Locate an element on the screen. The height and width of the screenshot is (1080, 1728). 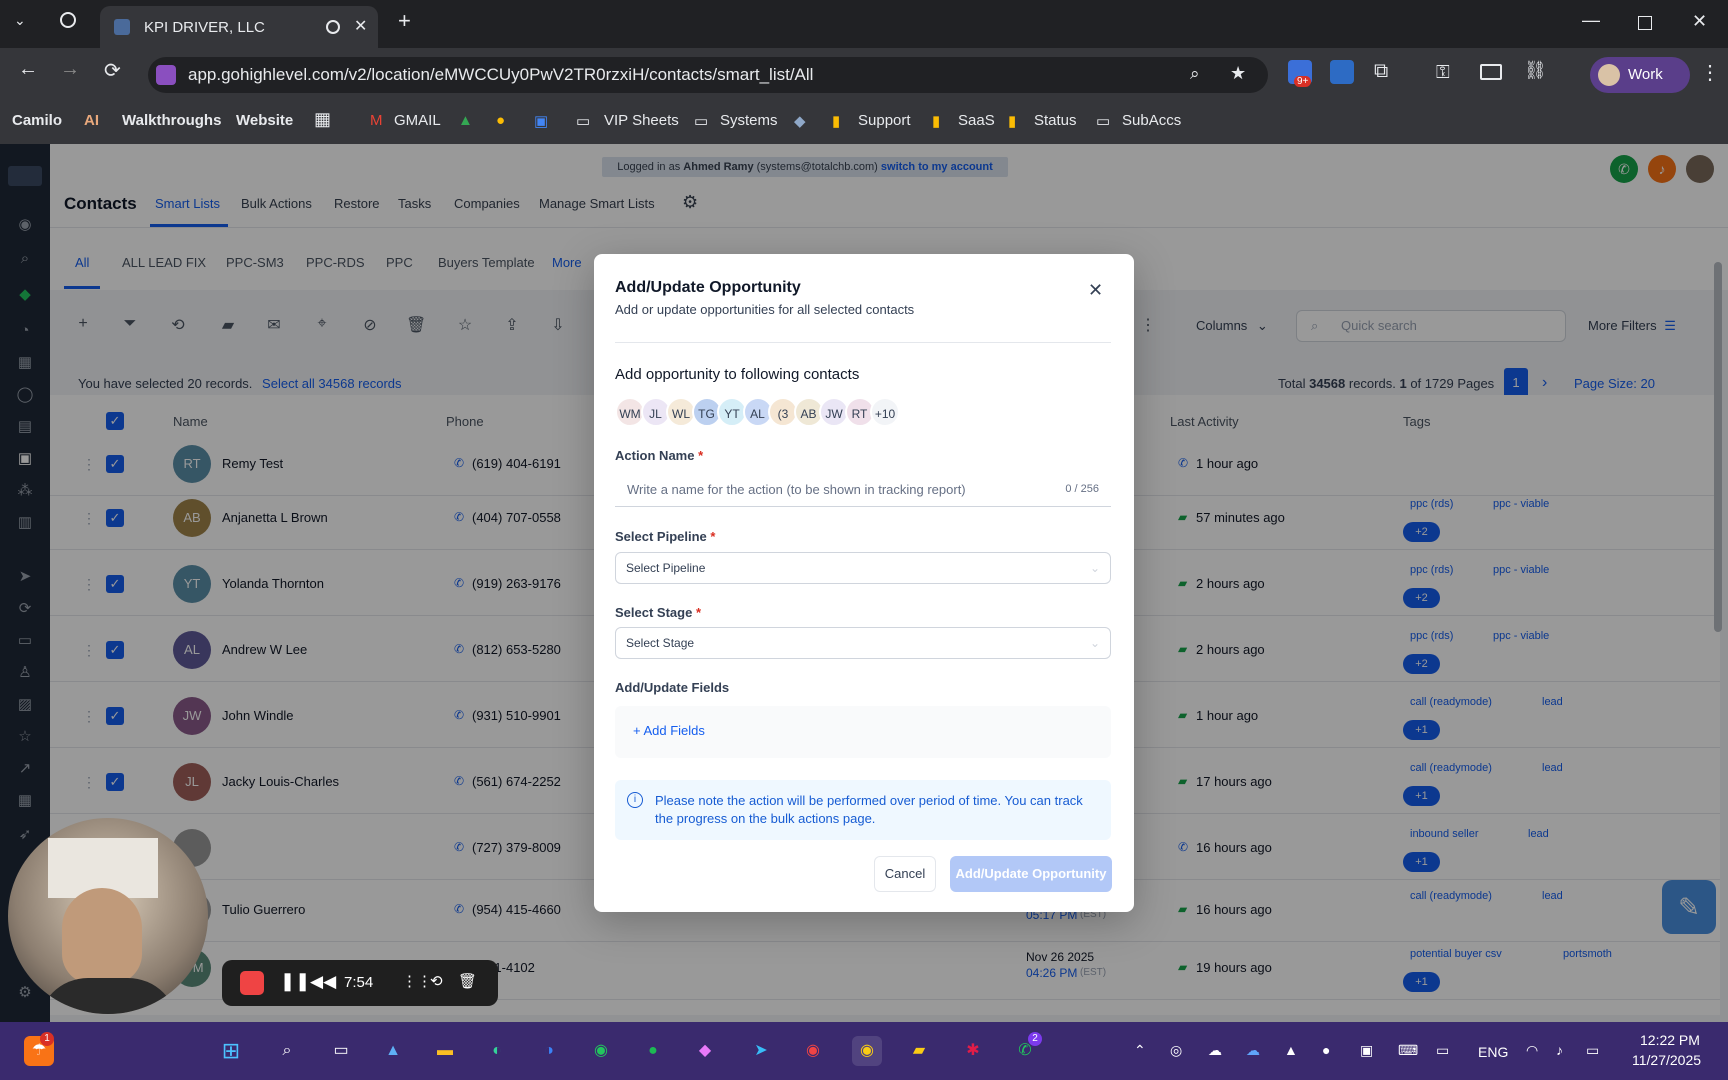
tab-list-icon: ⌄ is located at coordinates (20, 20).